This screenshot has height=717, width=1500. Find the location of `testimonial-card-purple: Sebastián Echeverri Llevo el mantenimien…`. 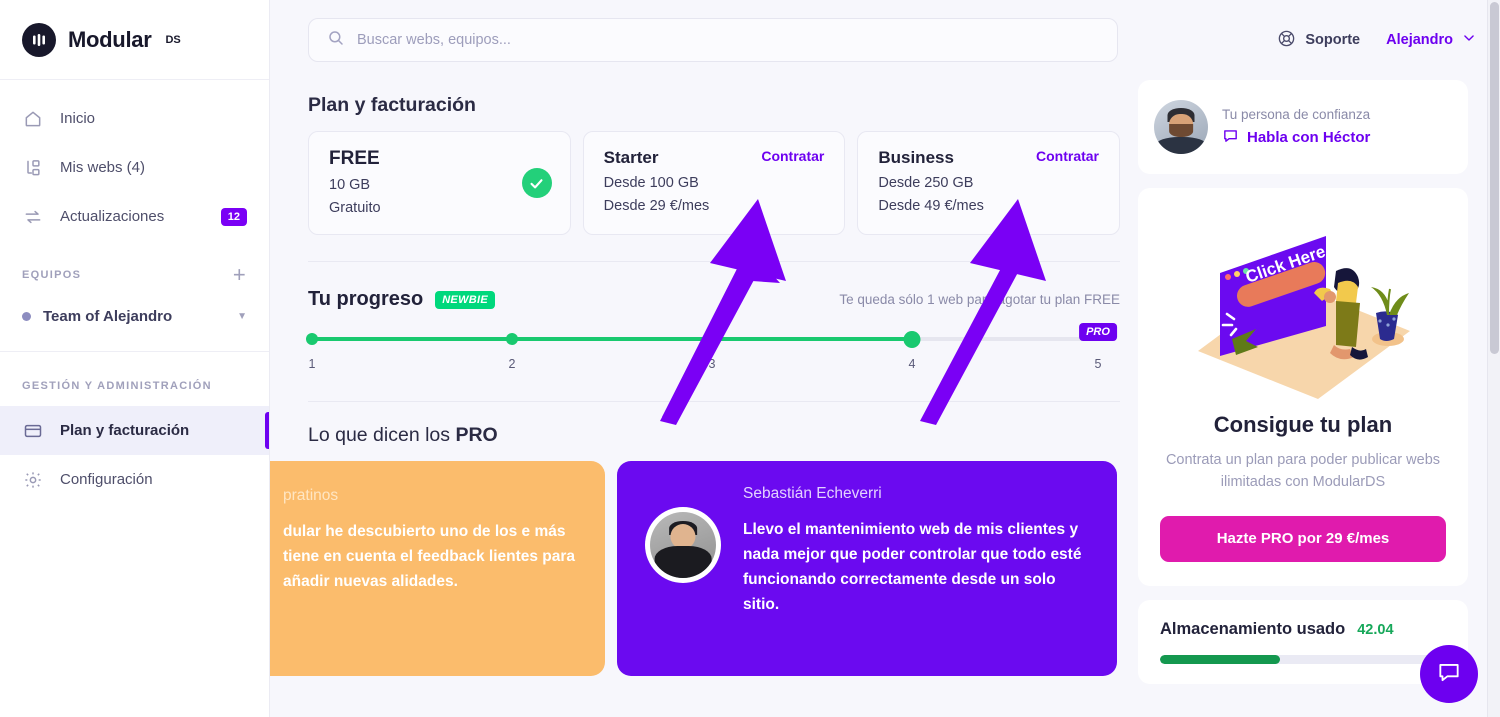

testimonial-card-purple: Sebastián Echeverri Llevo el mantenimien… is located at coordinates (867, 568).